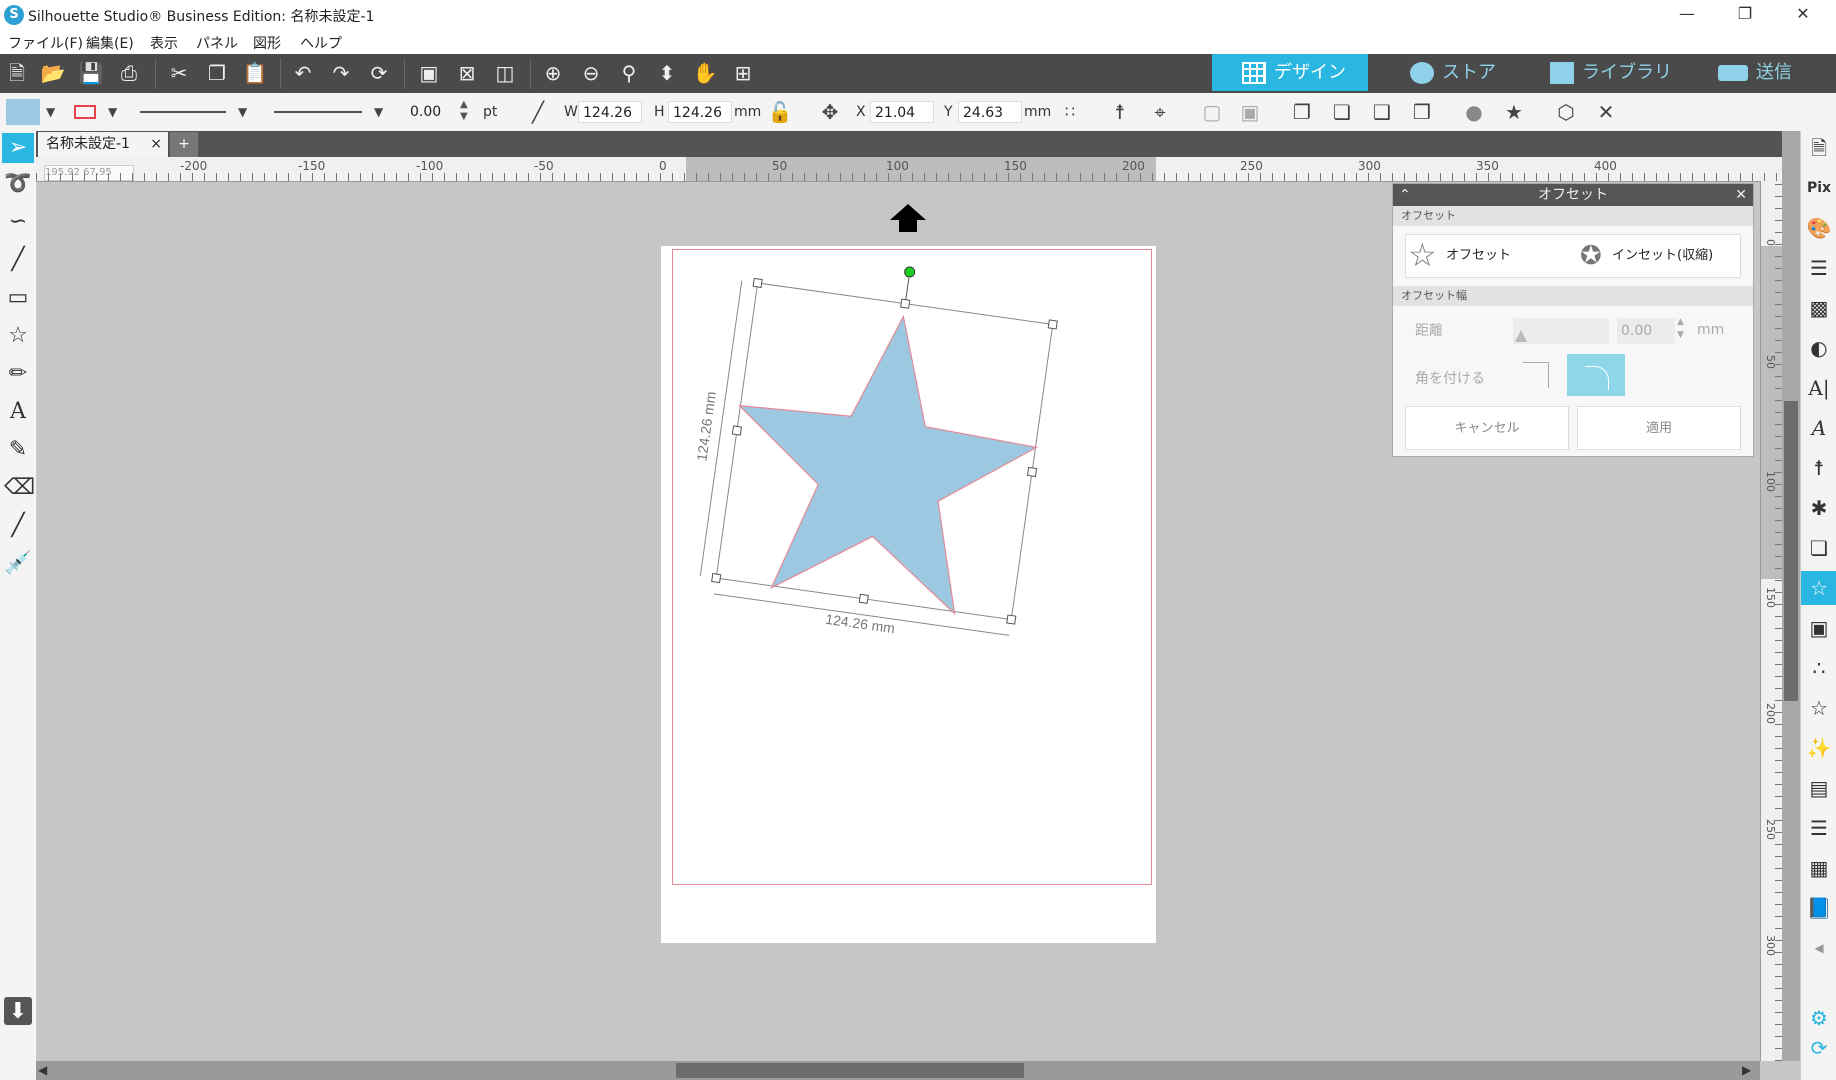 This screenshot has height=1080, width=1836. What do you see at coordinates (91, 73) in the screenshot?
I see `save-icon: 💾` at bounding box center [91, 73].